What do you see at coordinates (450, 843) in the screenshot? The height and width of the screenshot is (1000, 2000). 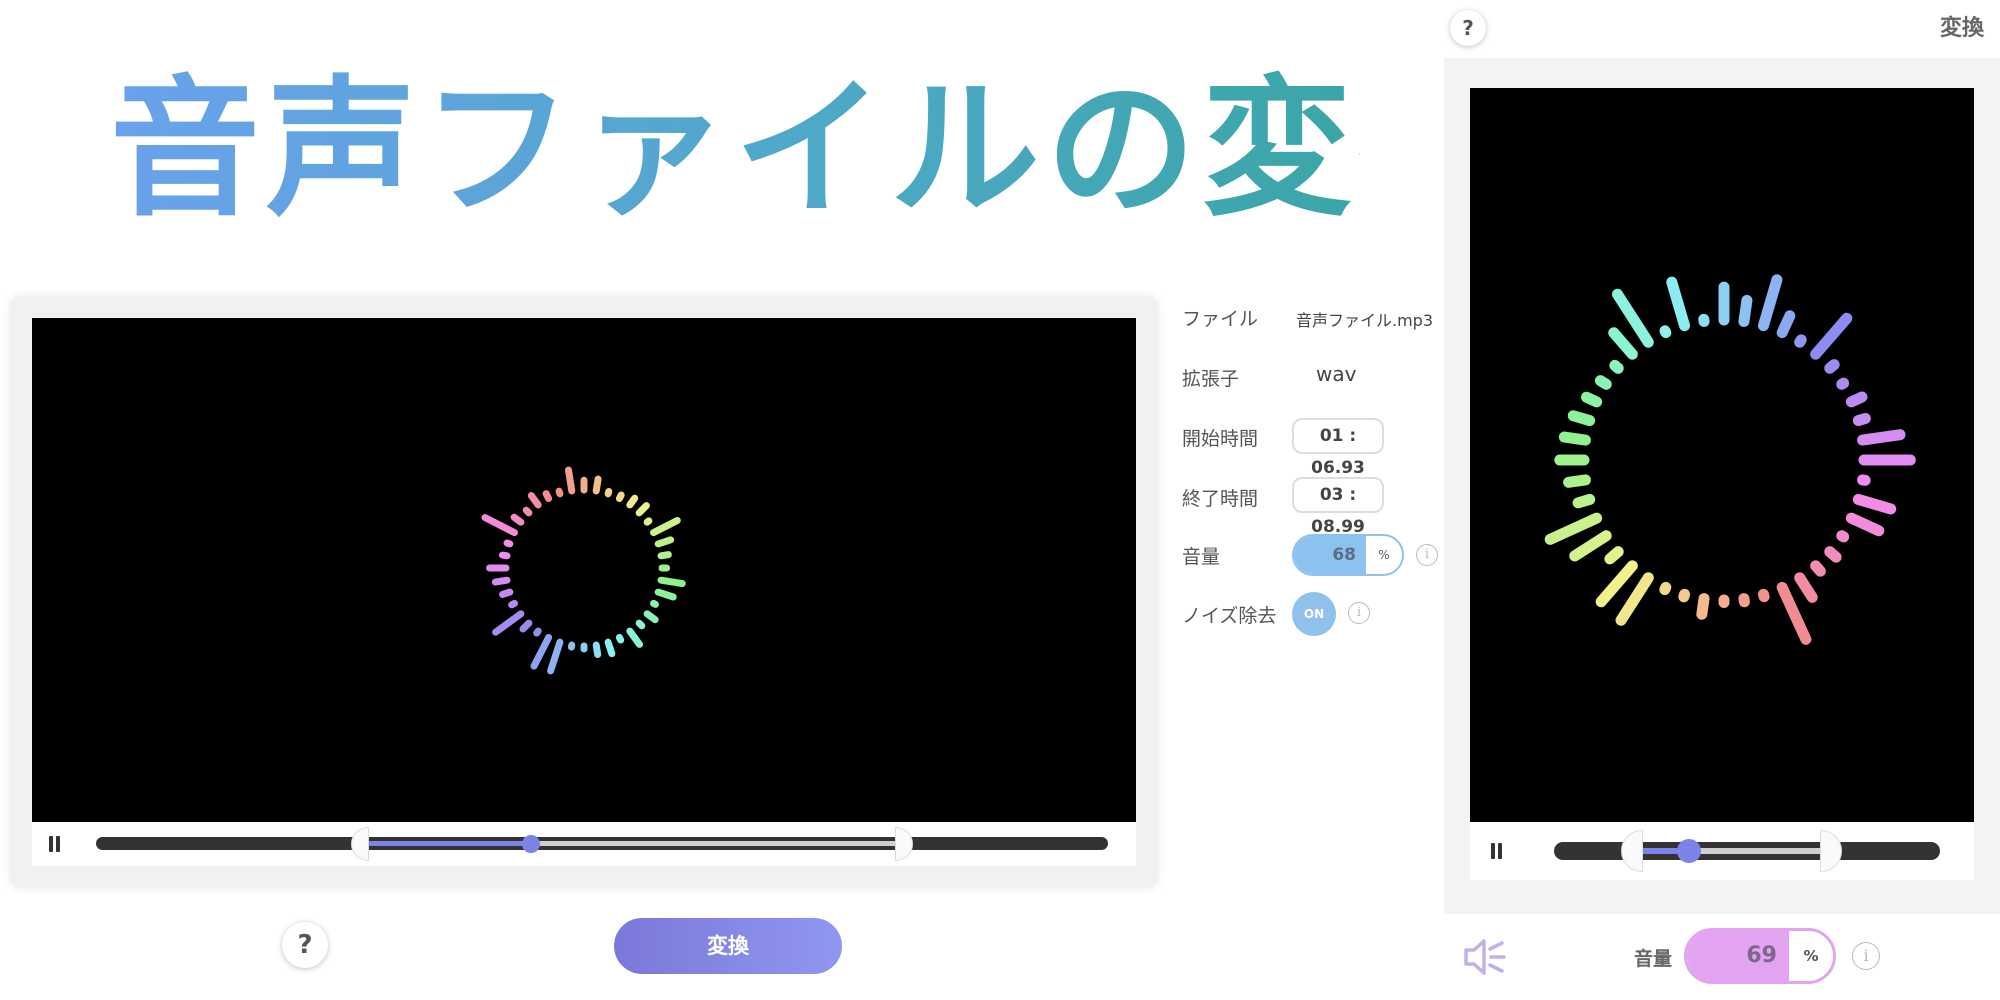 I see `playback-progress` at bounding box center [450, 843].